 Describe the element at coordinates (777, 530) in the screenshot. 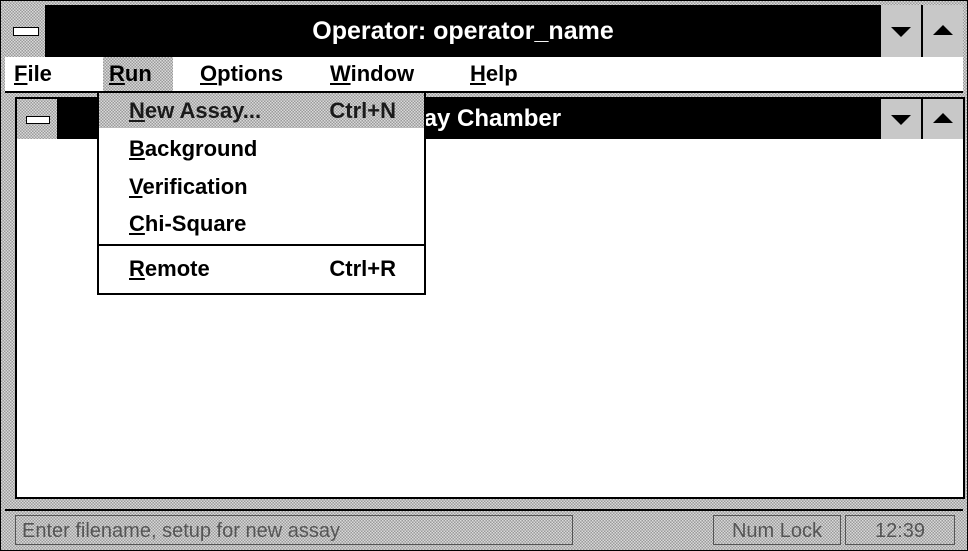

I see `num-lock-indicator: Num Lock` at that location.